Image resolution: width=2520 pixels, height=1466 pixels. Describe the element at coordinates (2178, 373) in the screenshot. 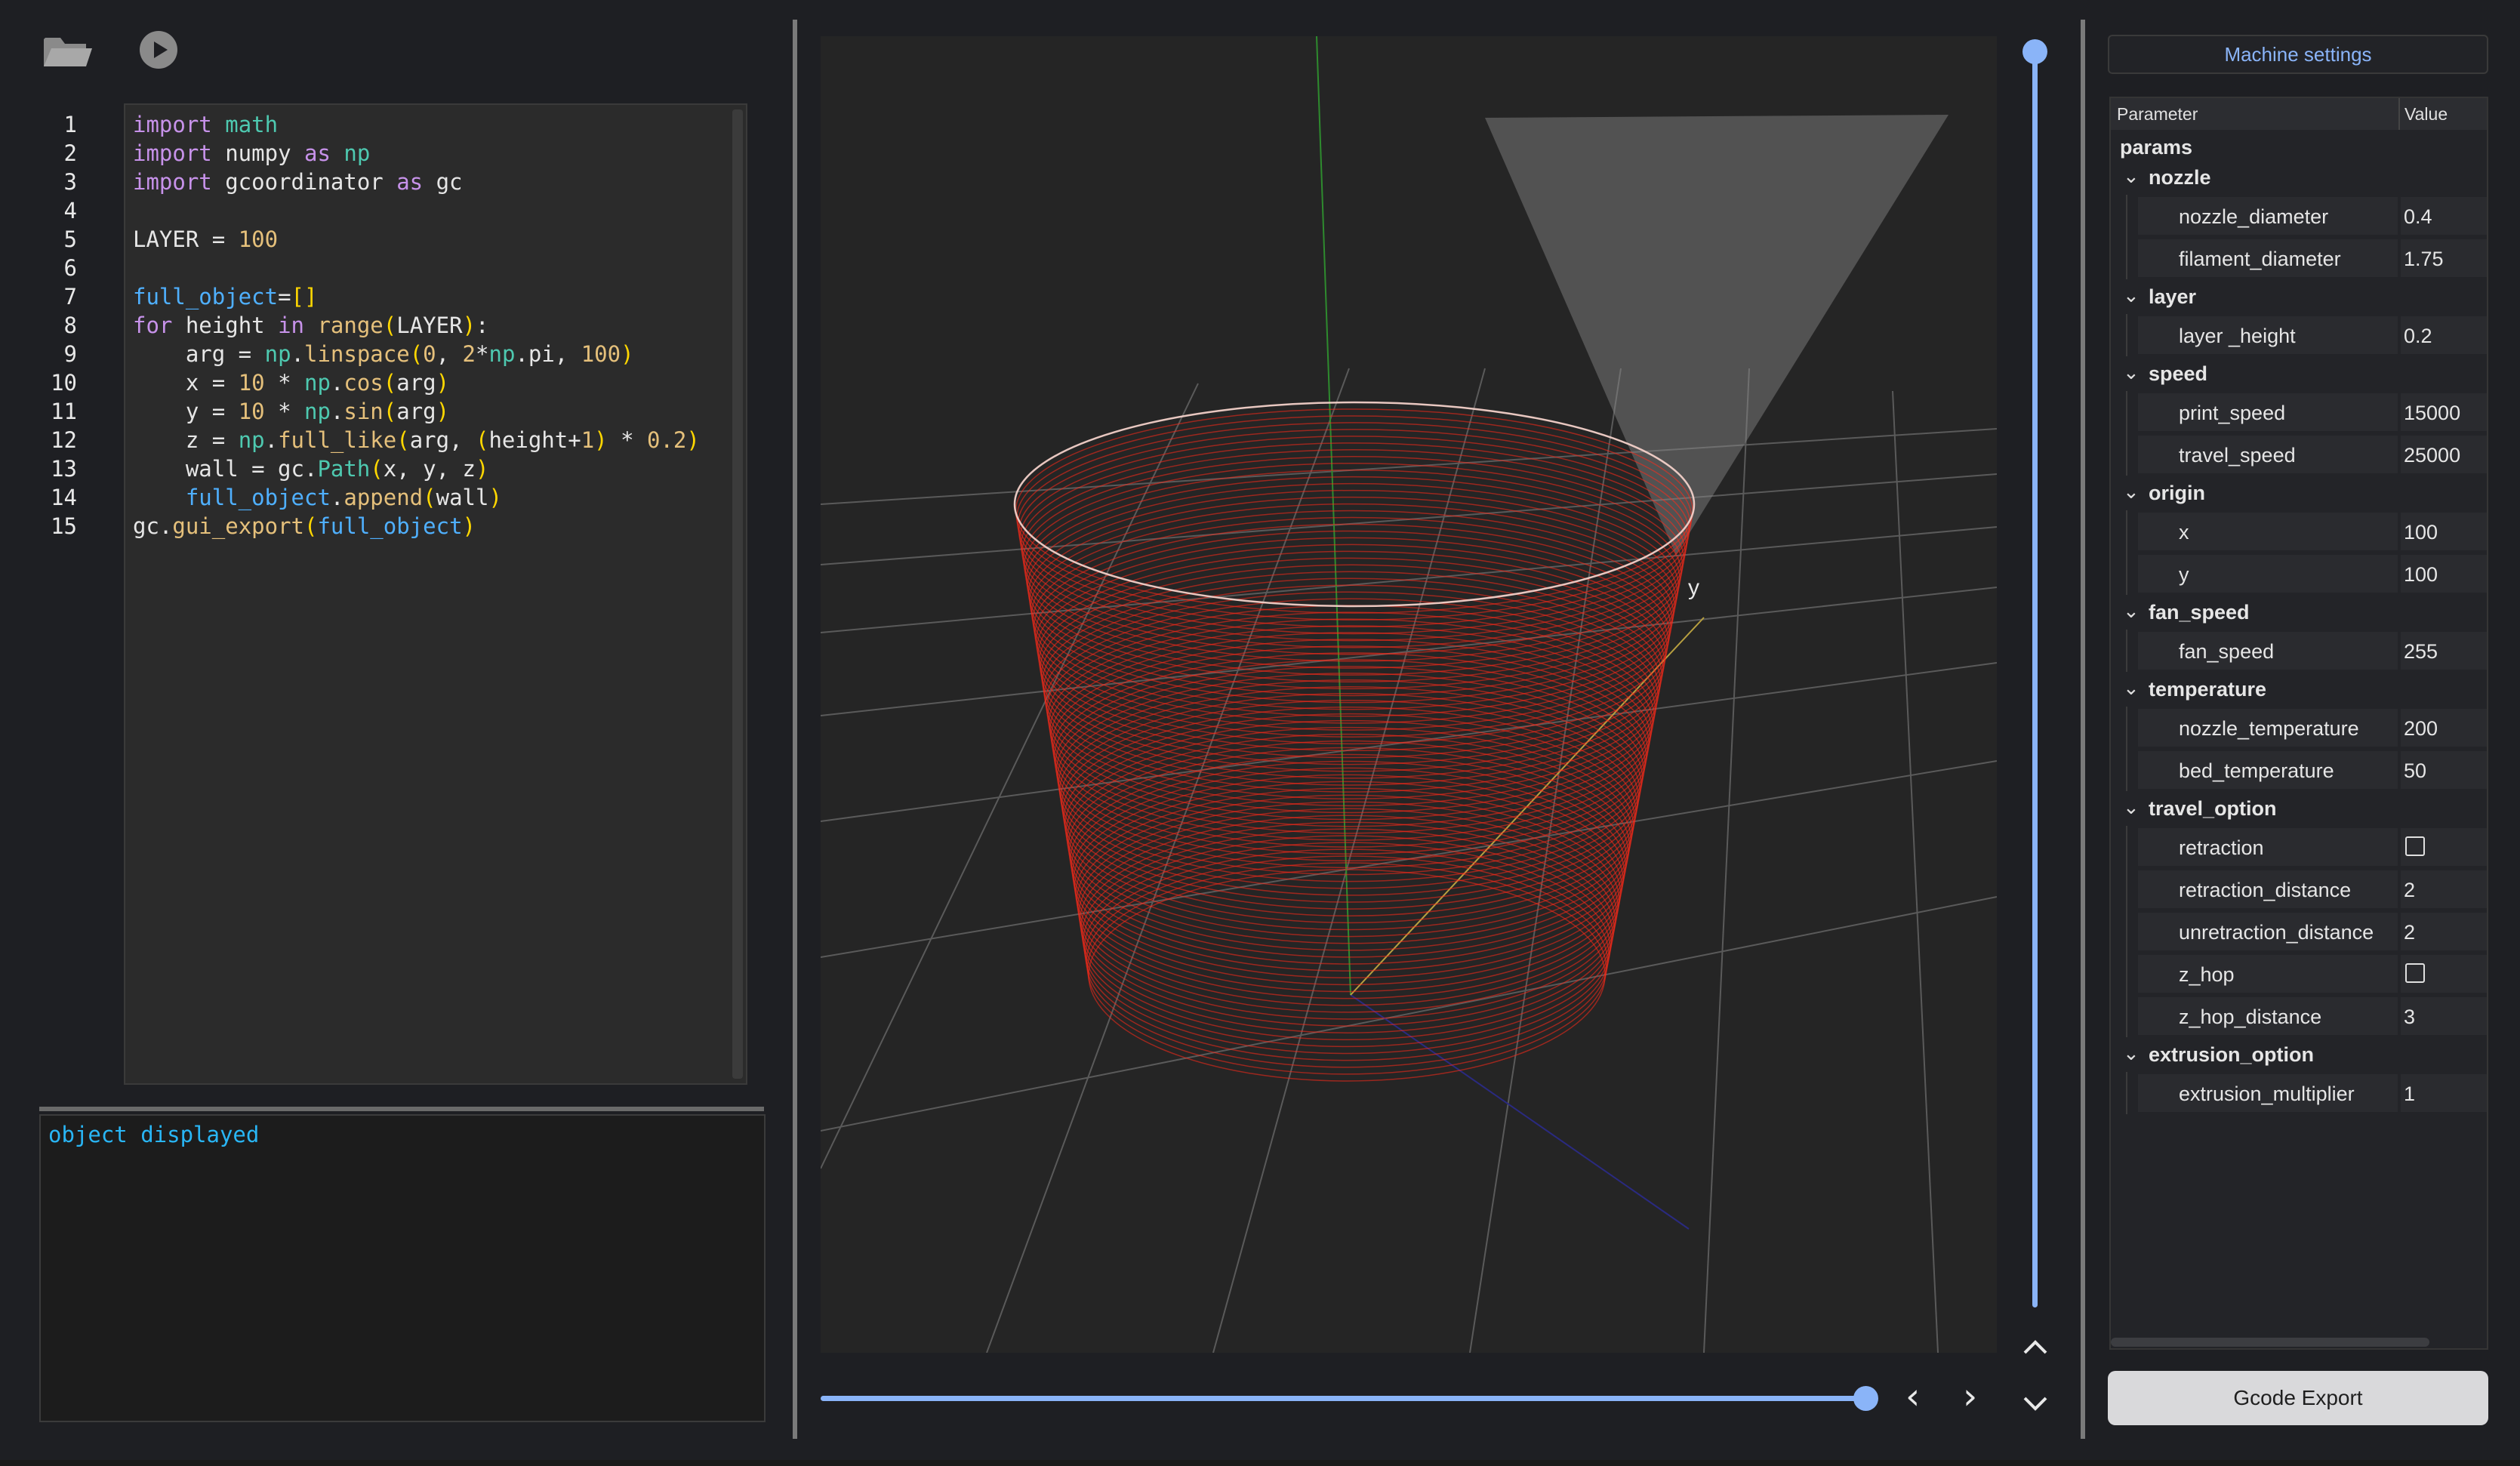

I see `group-label: speed` at that location.